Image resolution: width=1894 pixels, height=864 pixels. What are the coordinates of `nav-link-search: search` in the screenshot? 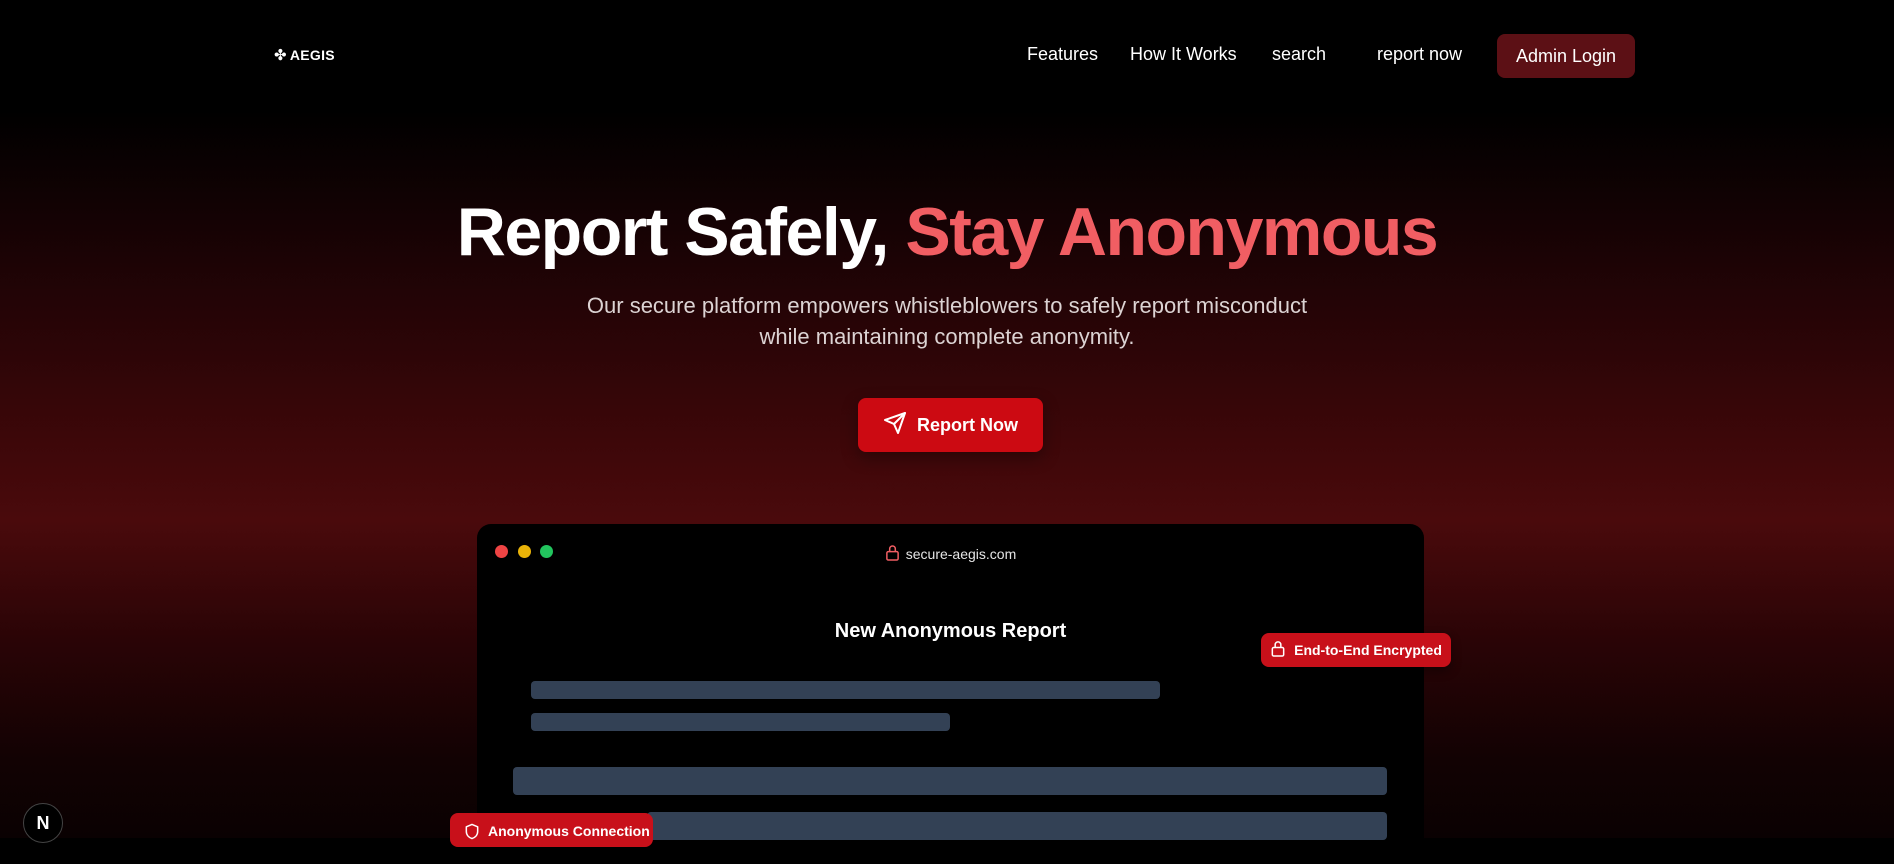 It's located at (1299, 54).